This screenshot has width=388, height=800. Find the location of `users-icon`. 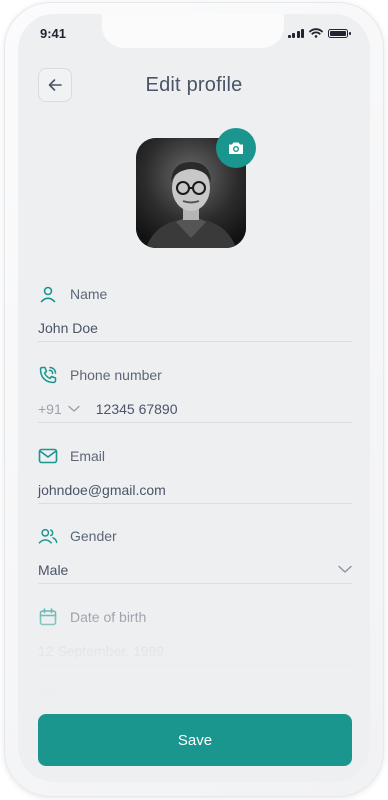

users-icon is located at coordinates (48, 536).